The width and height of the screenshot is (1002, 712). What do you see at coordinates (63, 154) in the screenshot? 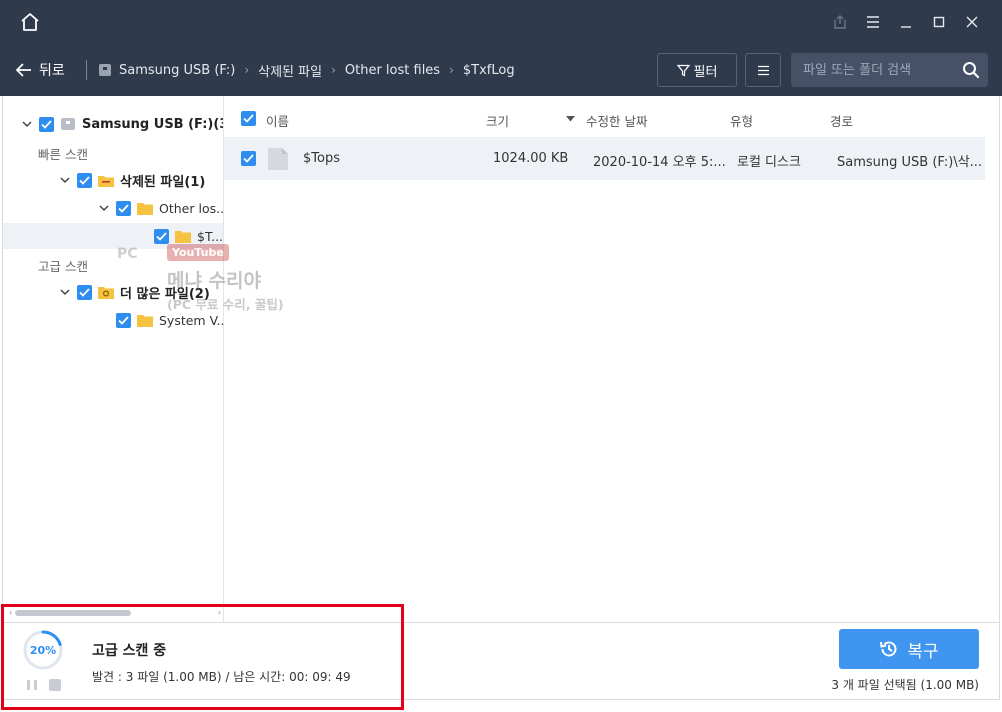
I see `quick-scan-label: 빠른 스캔` at bounding box center [63, 154].